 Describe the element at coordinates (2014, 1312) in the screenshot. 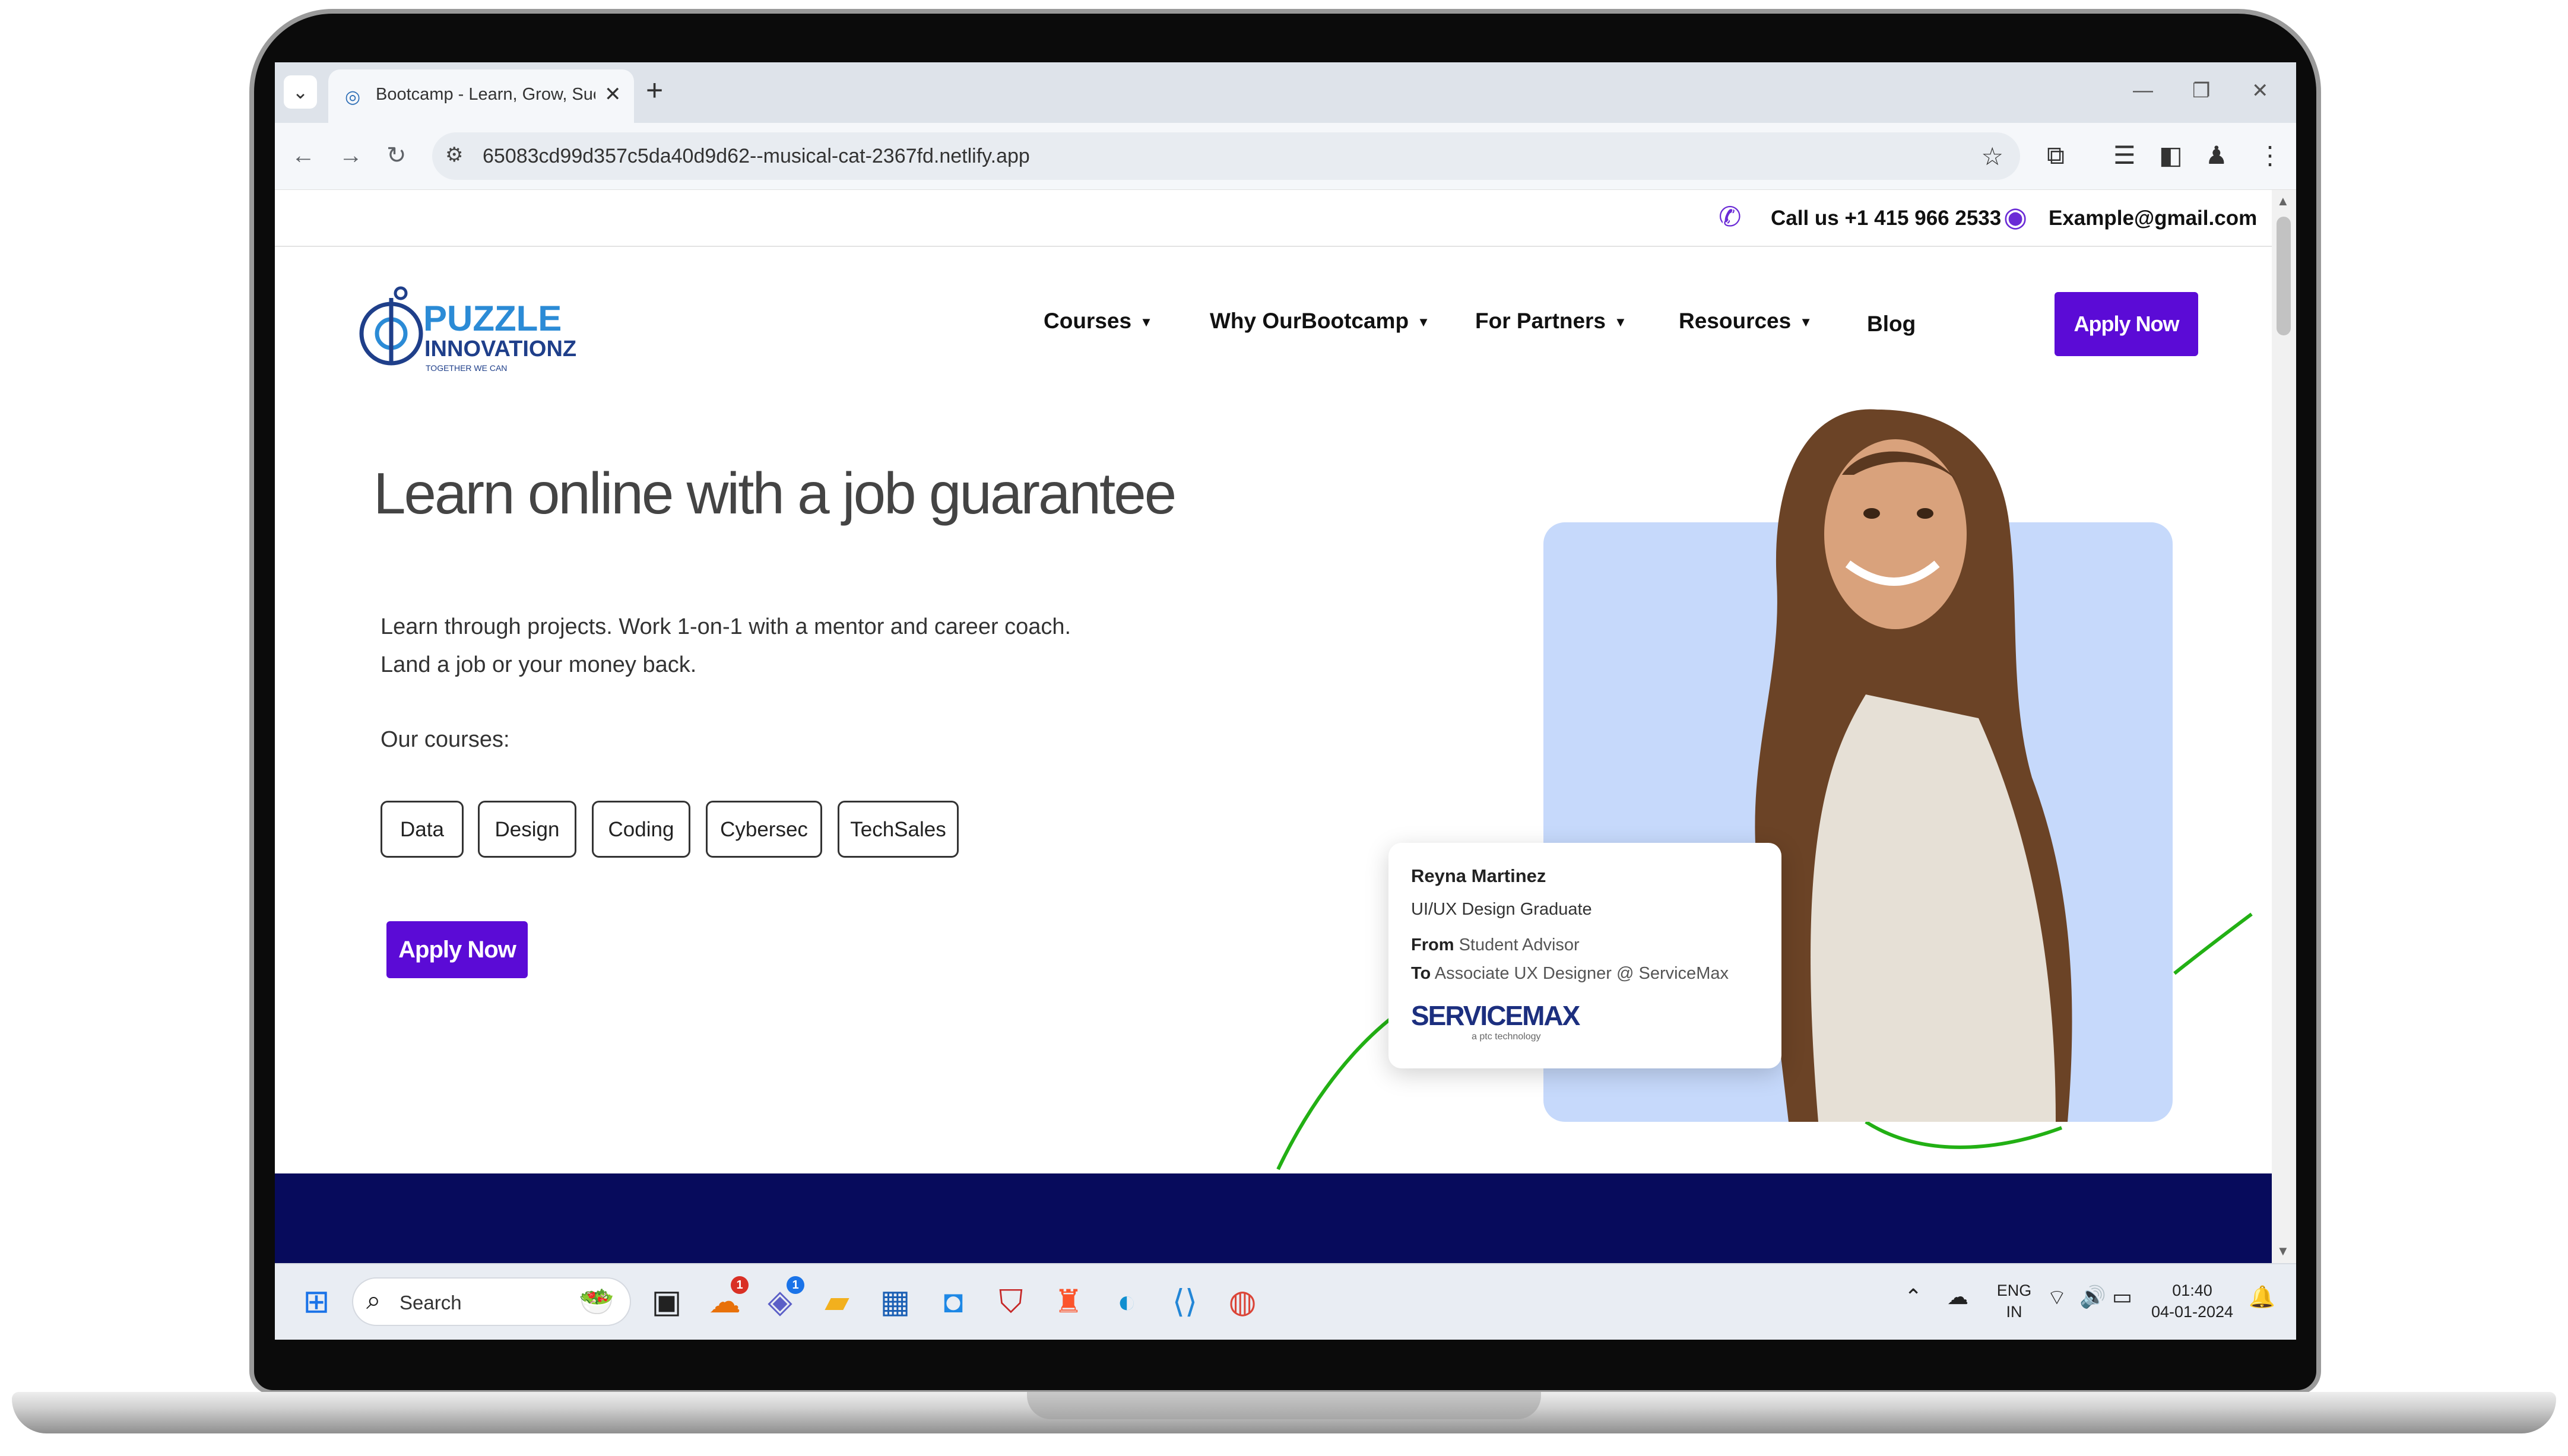

I see `language-line2: IN` at that location.